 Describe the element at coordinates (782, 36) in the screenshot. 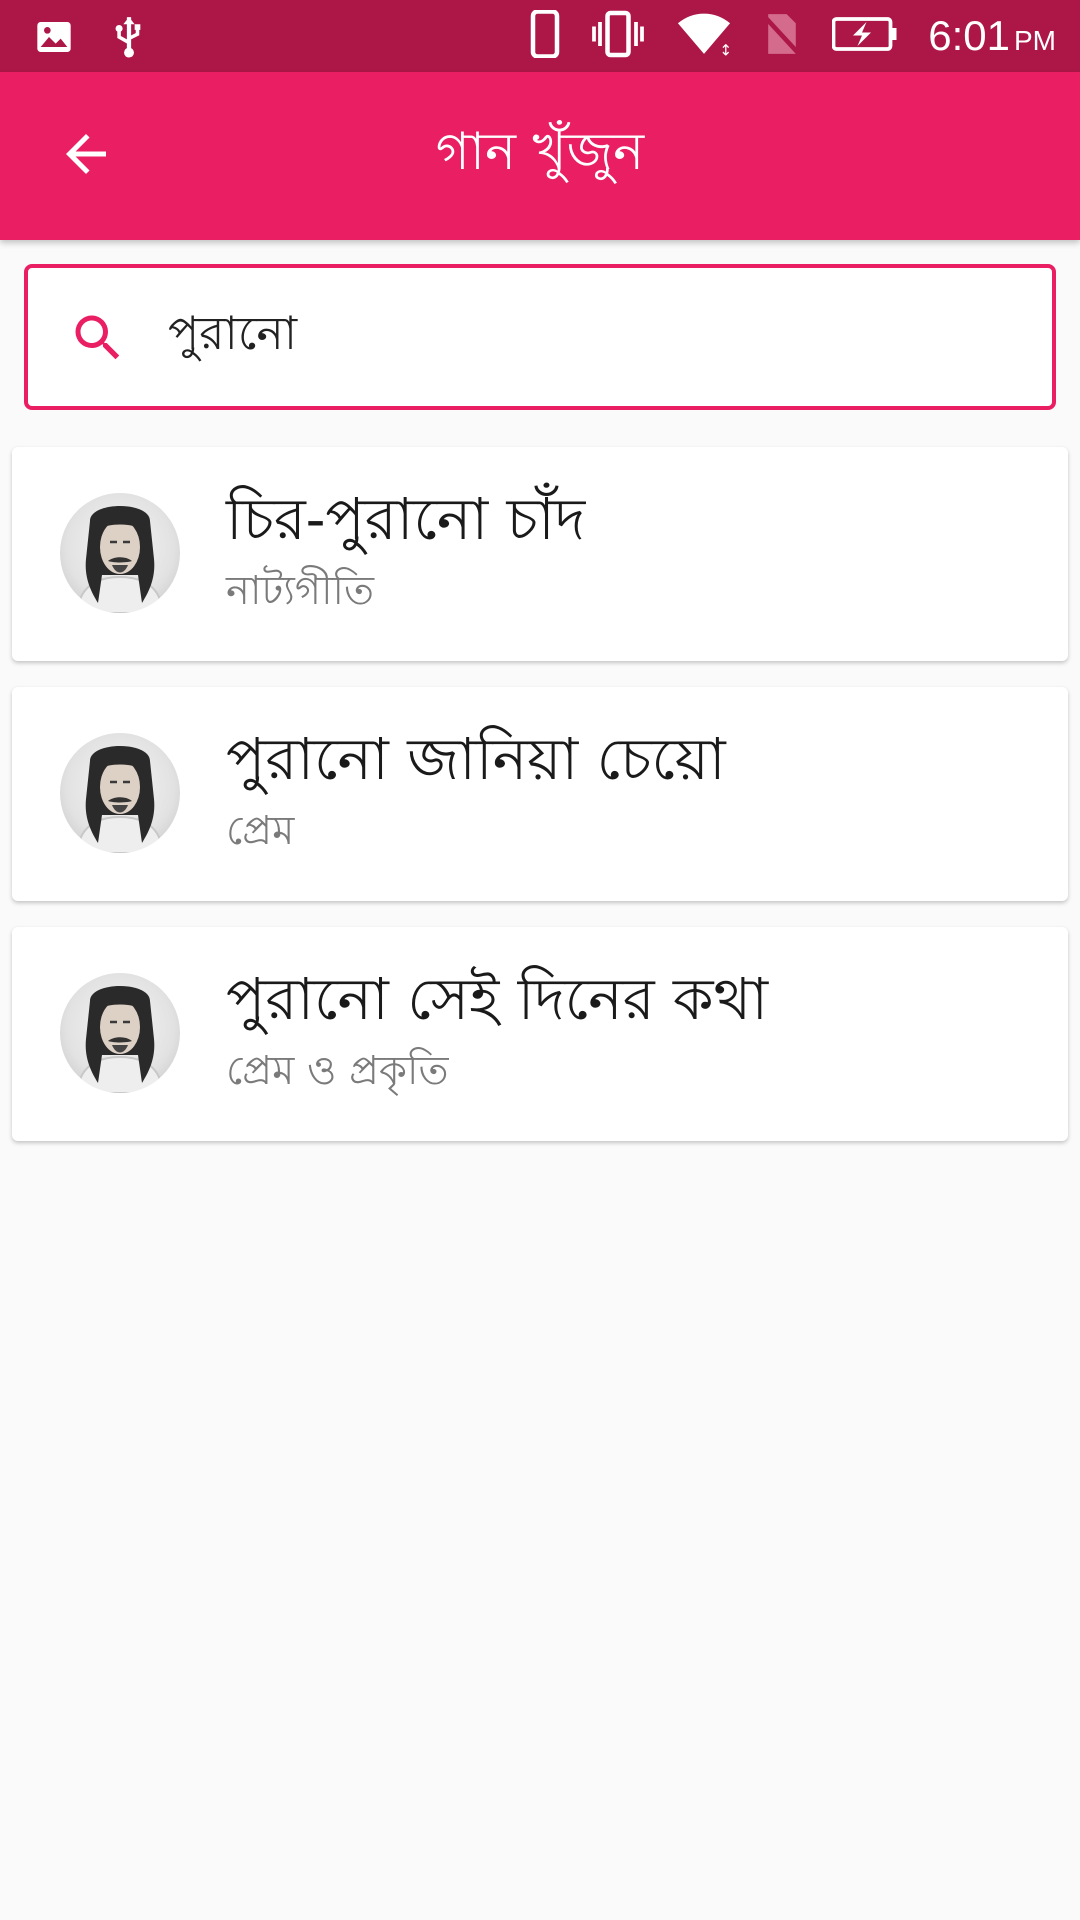

I see `no-sim-icon` at that location.